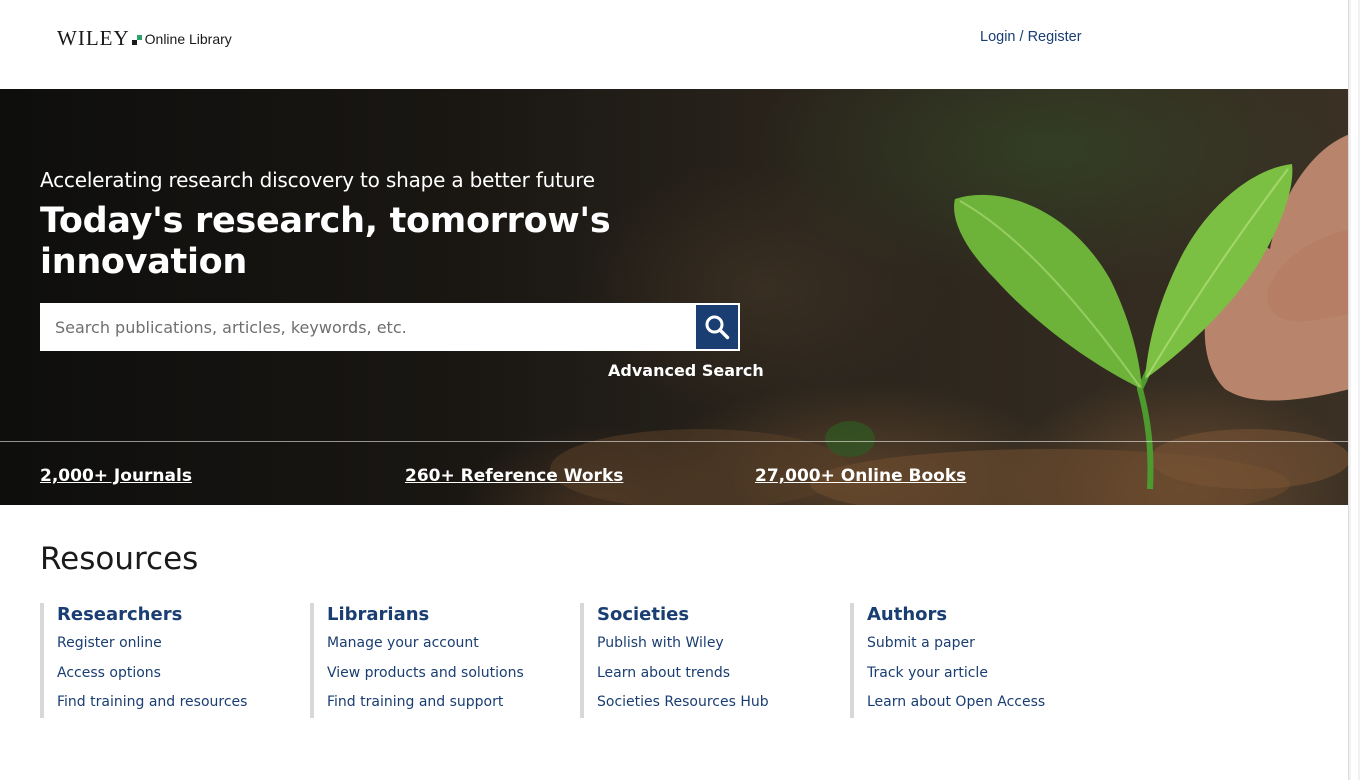  I want to click on page-scrollbar, so click(1354, 390).